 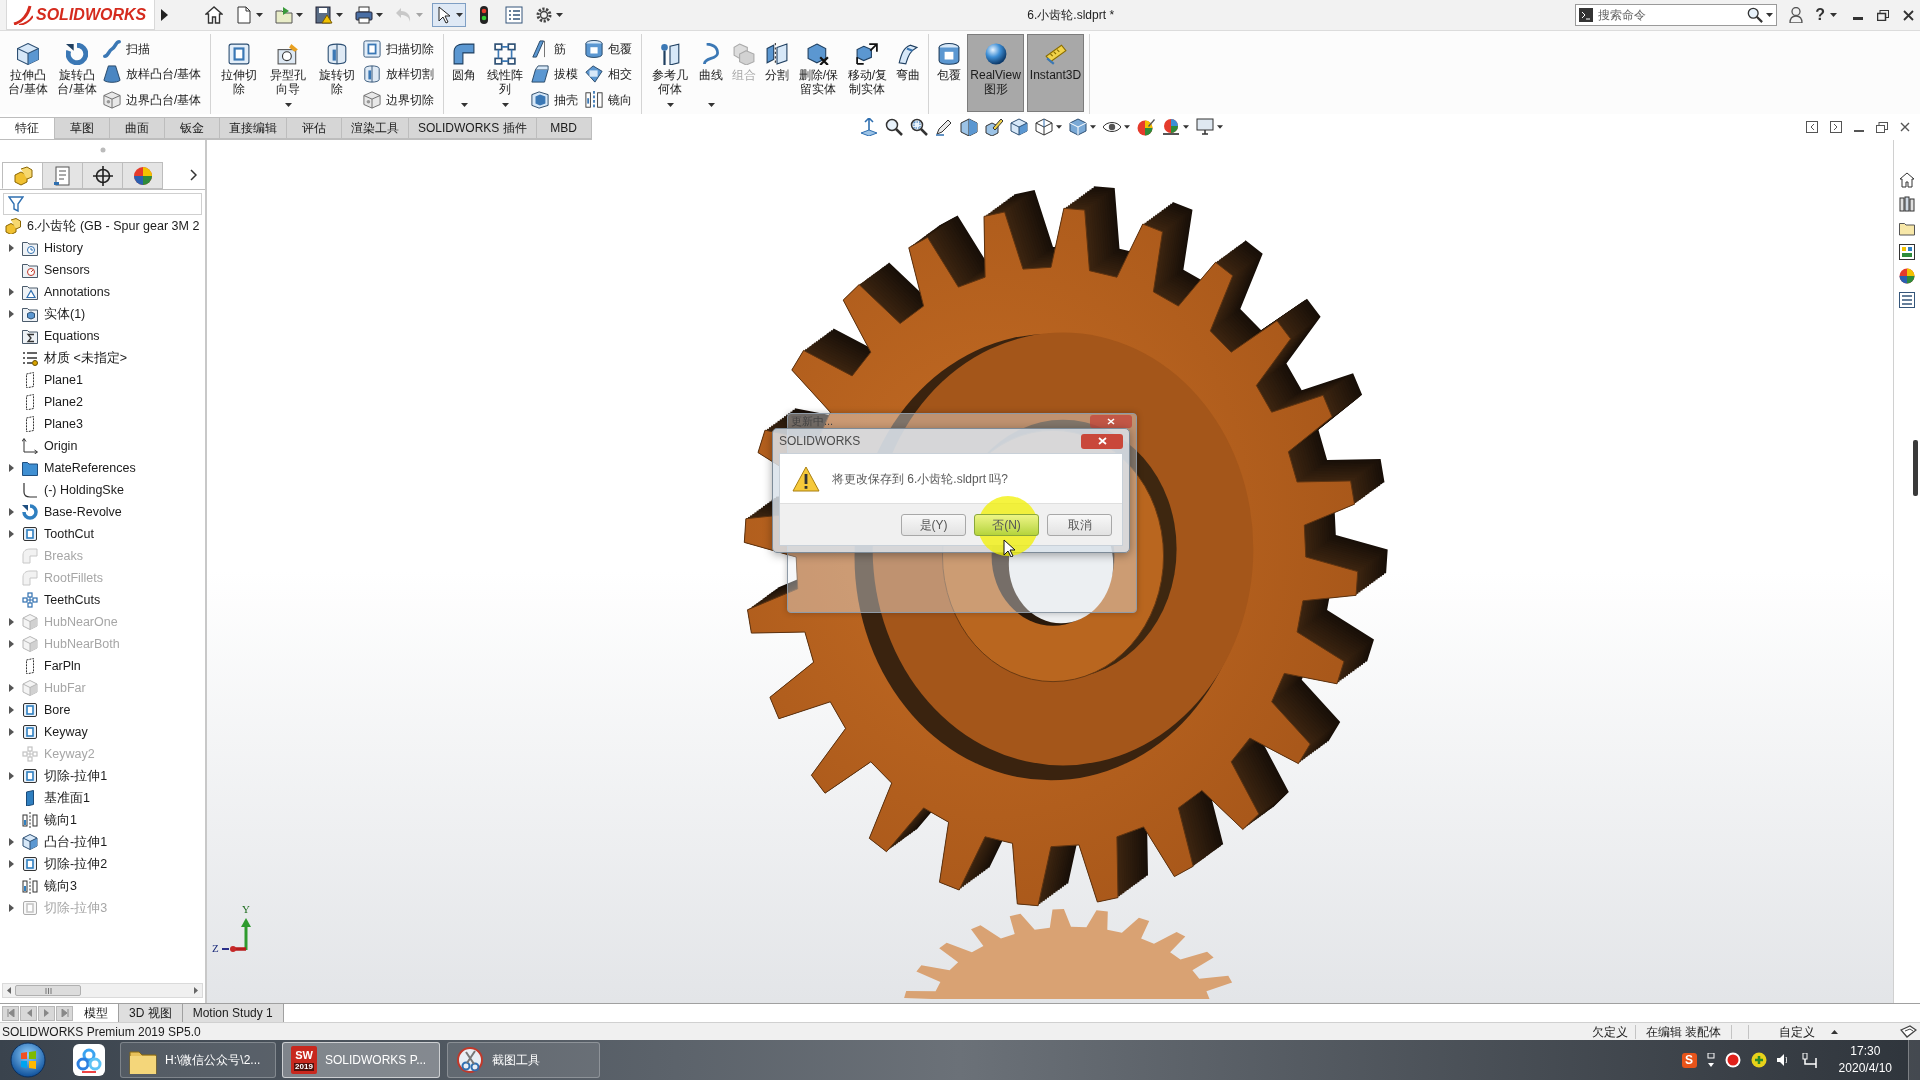 What do you see at coordinates (154, 48) in the screenshot?
I see `tool-button: 扫描` at bounding box center [154, 48].